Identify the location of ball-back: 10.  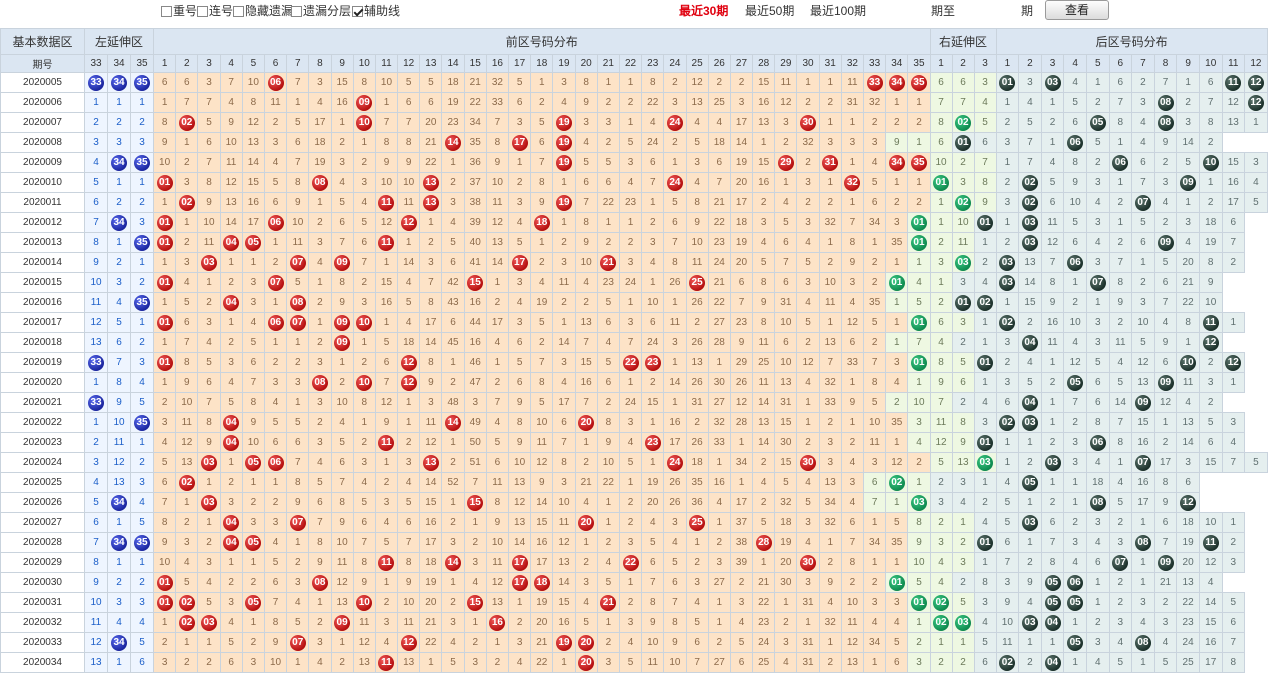
(1210, 162).